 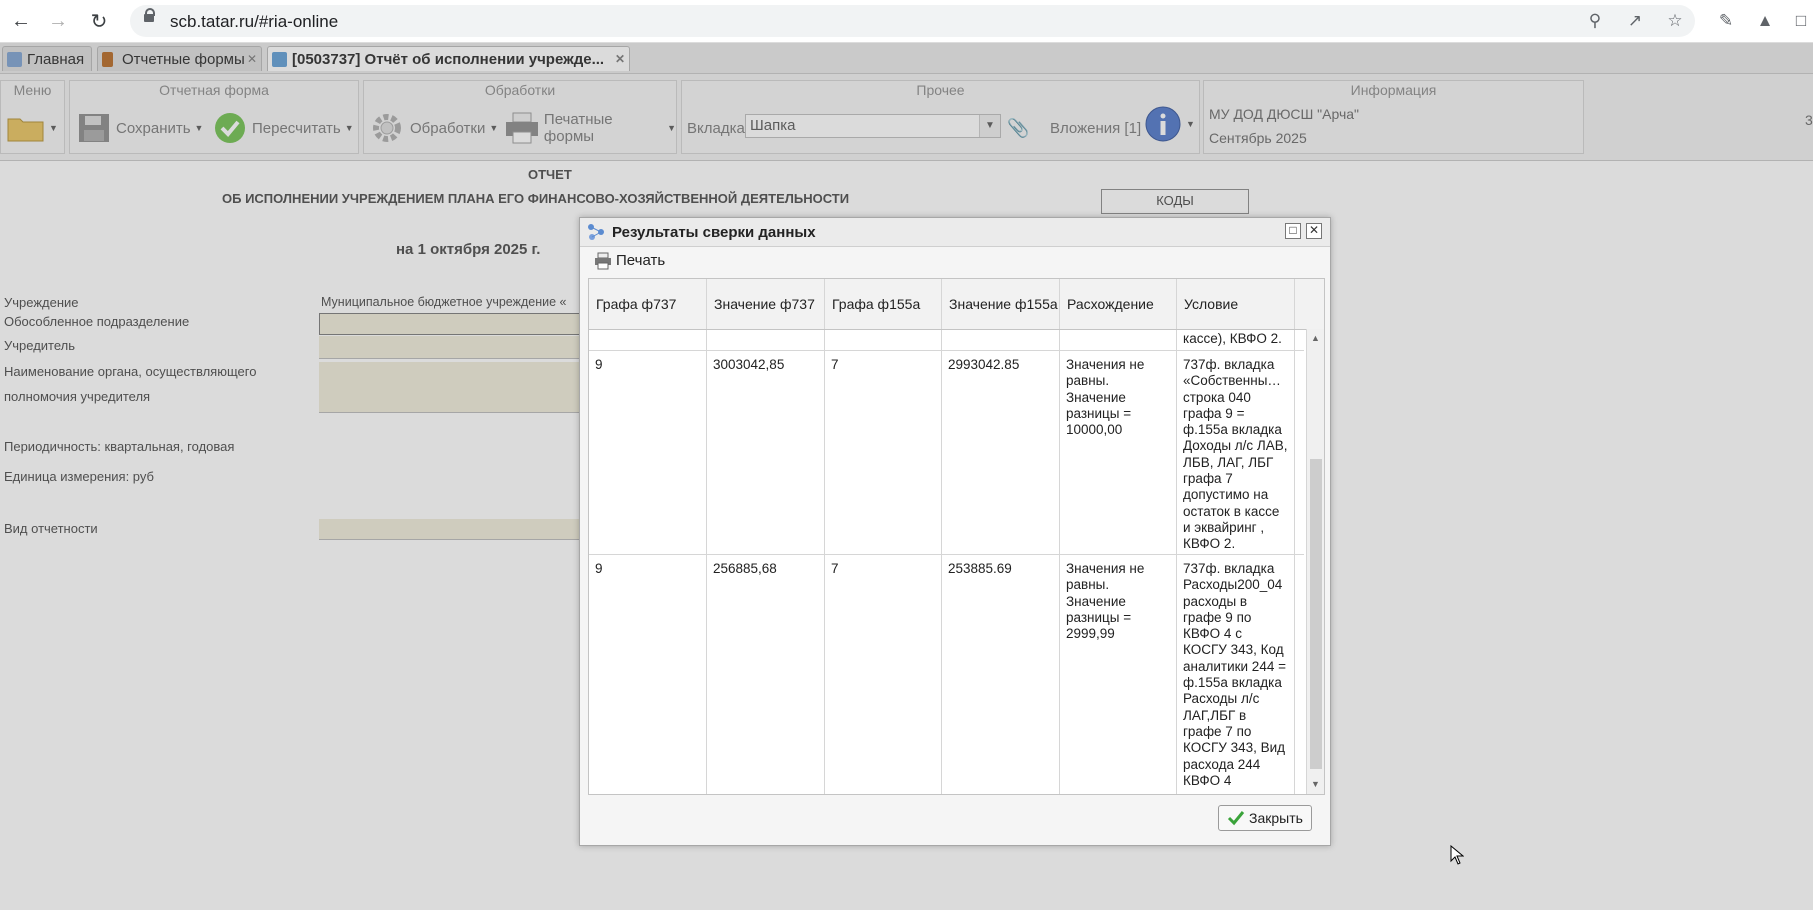 What do you see at coordinates (1801, 21) in the screenshot?
I see `profile-icon: □` at bounding box center [1801, 21].